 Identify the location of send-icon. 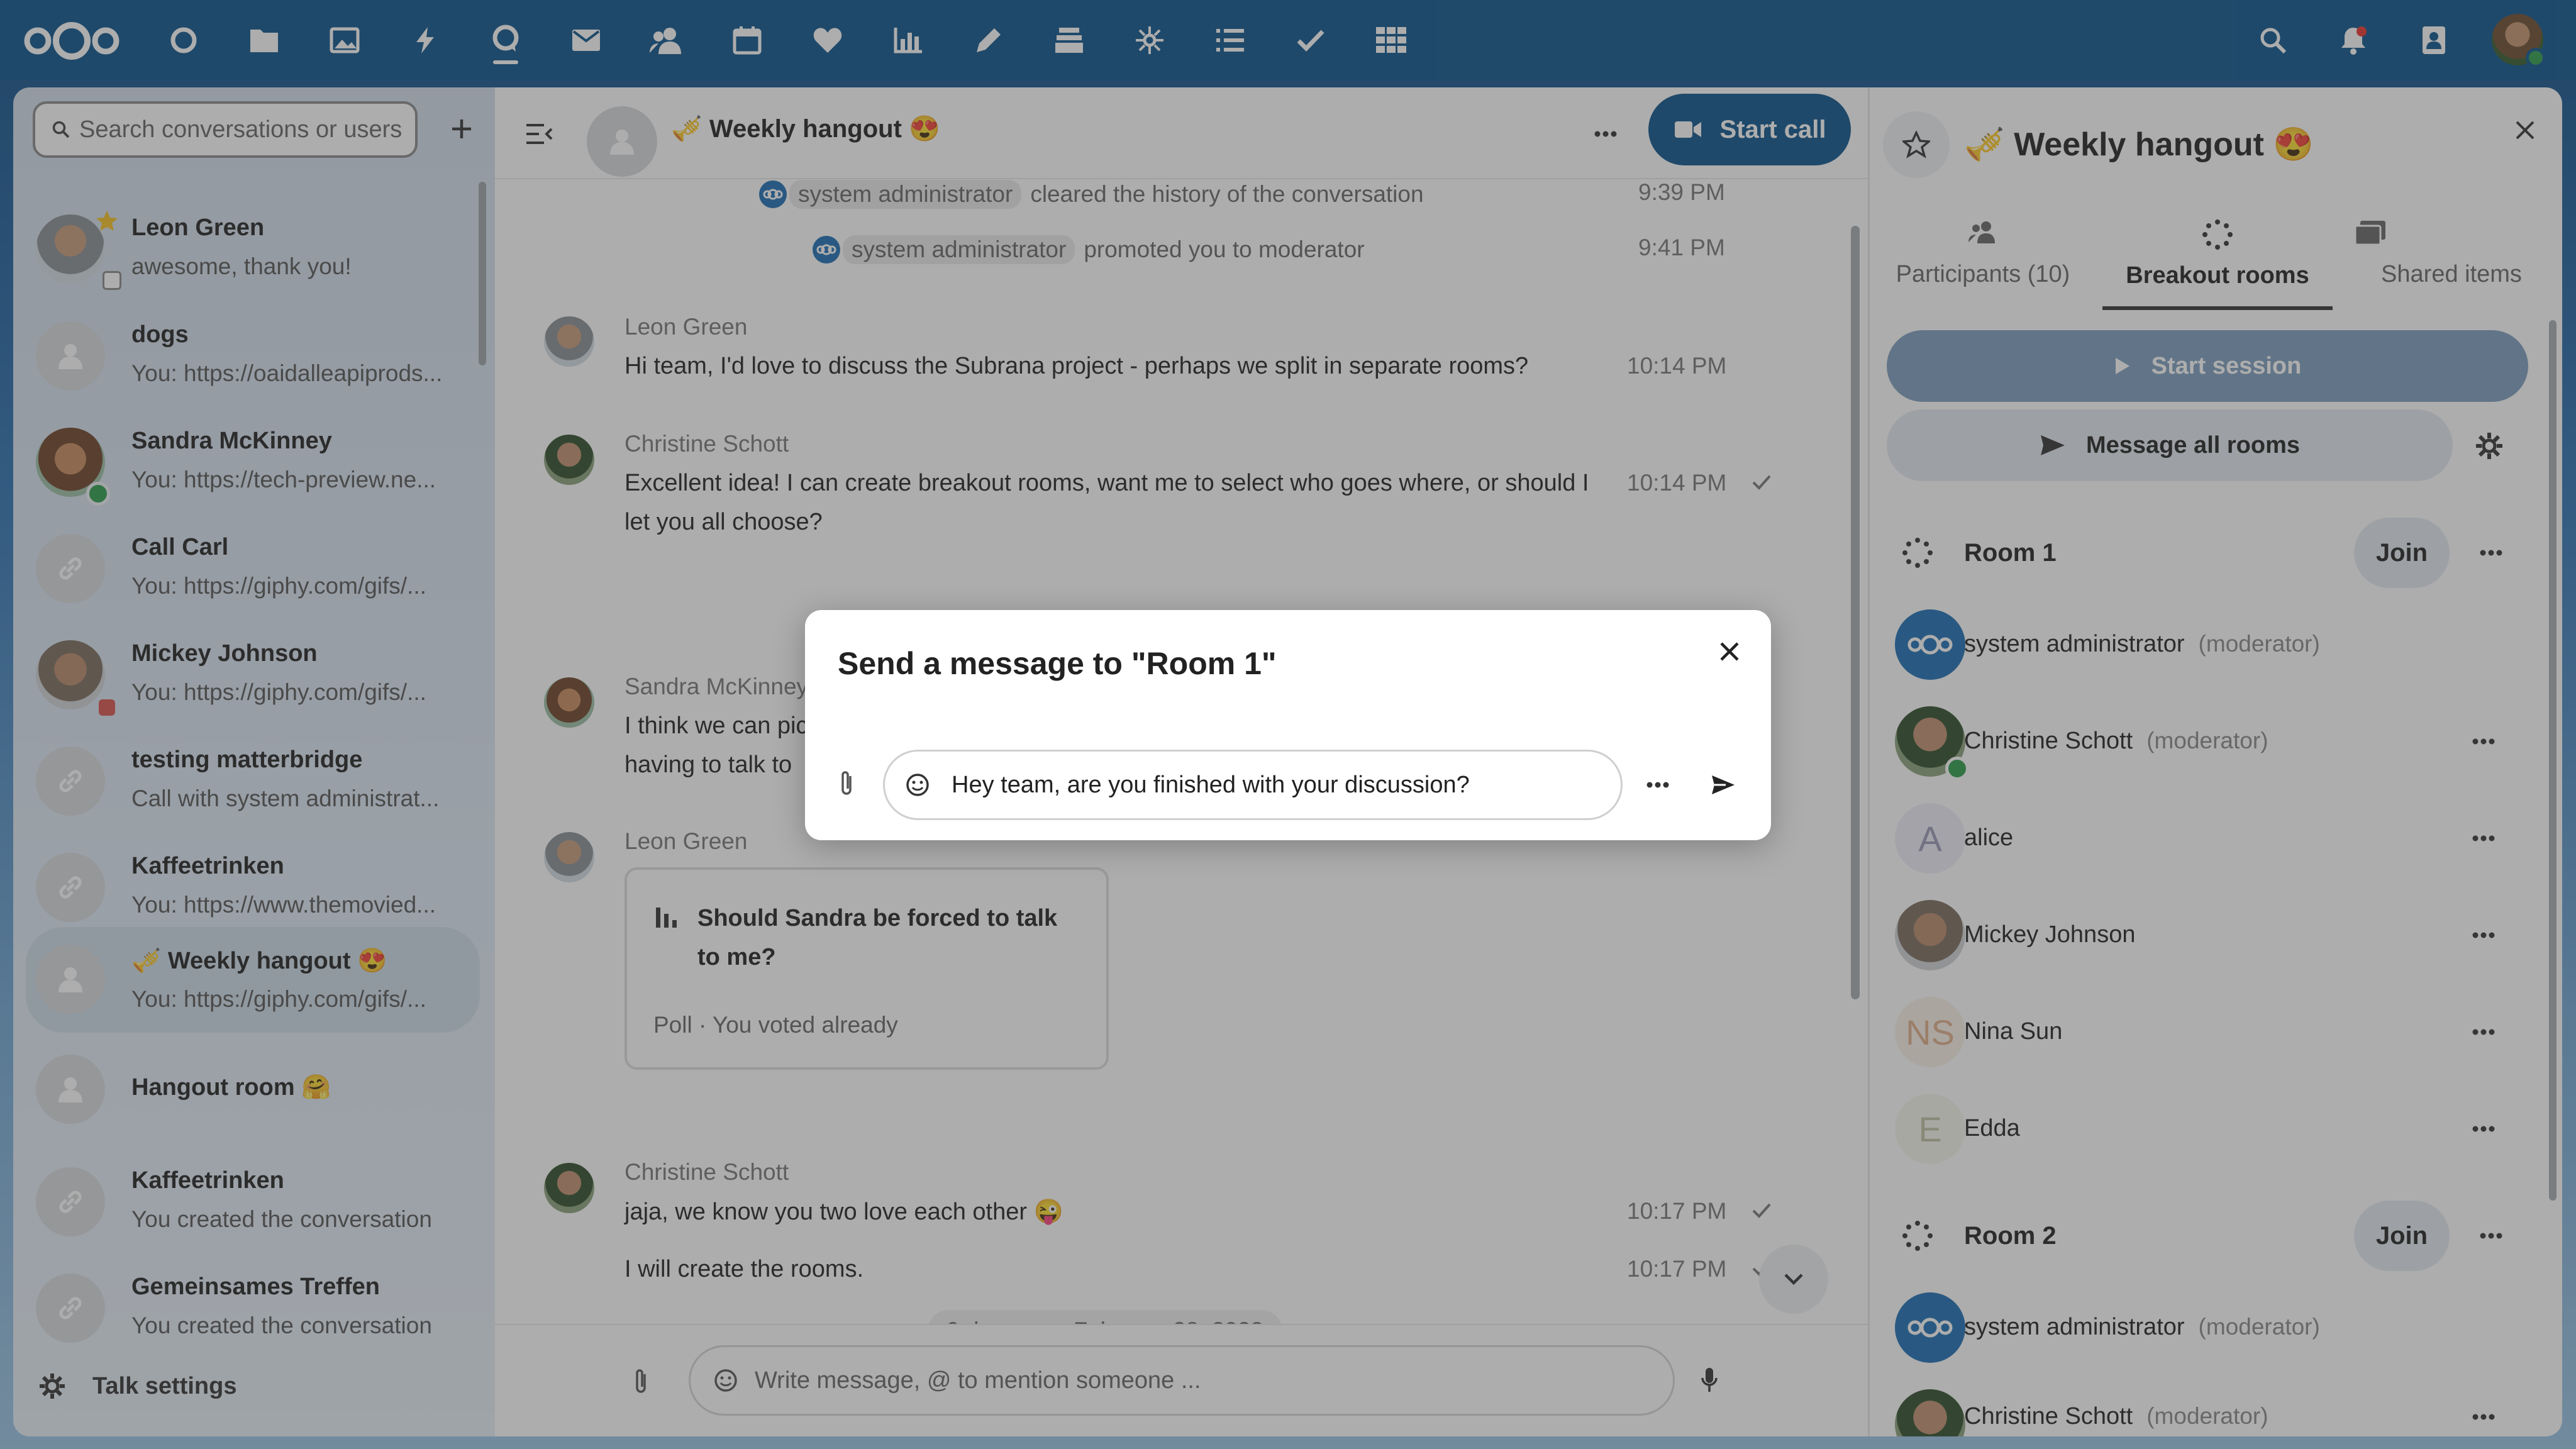
(1723, 784).